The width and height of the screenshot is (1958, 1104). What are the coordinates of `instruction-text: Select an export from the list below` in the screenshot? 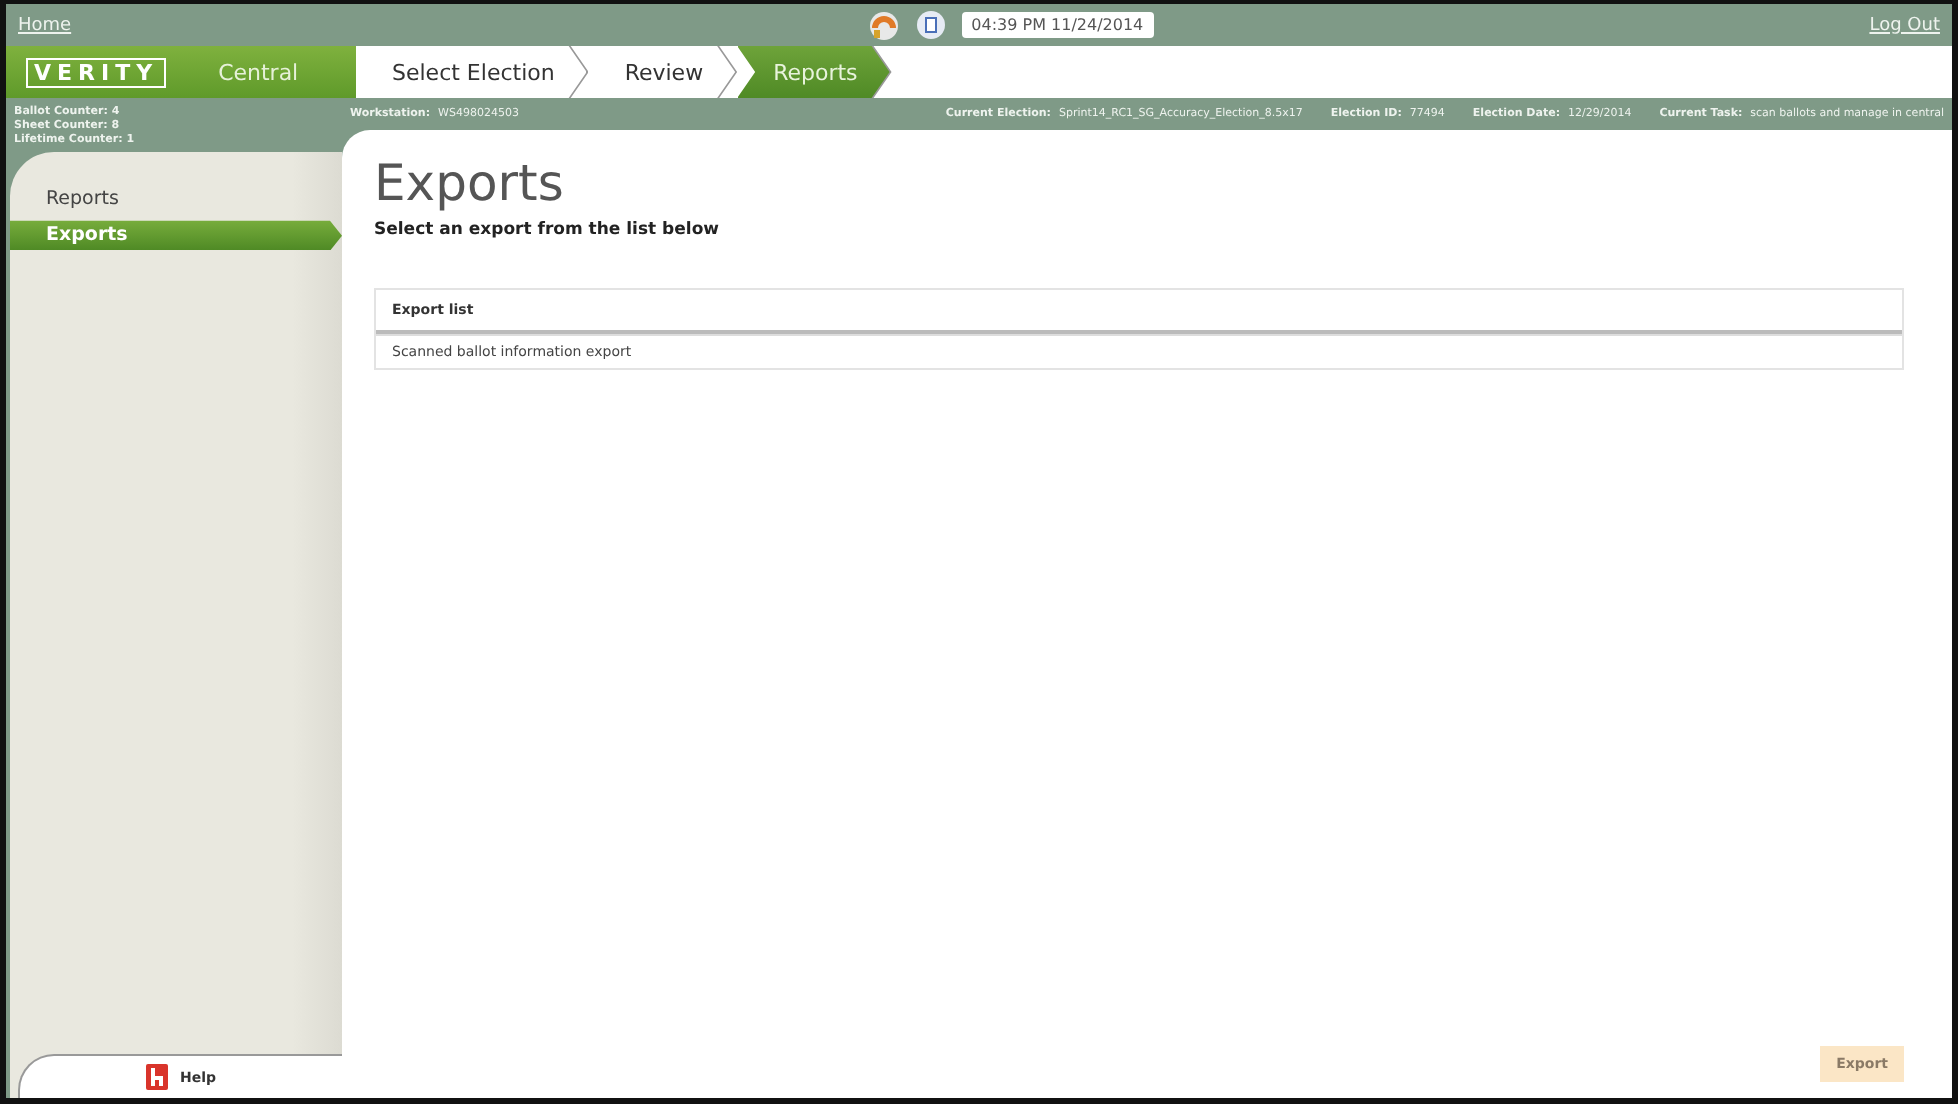 It's located at (548, 230).